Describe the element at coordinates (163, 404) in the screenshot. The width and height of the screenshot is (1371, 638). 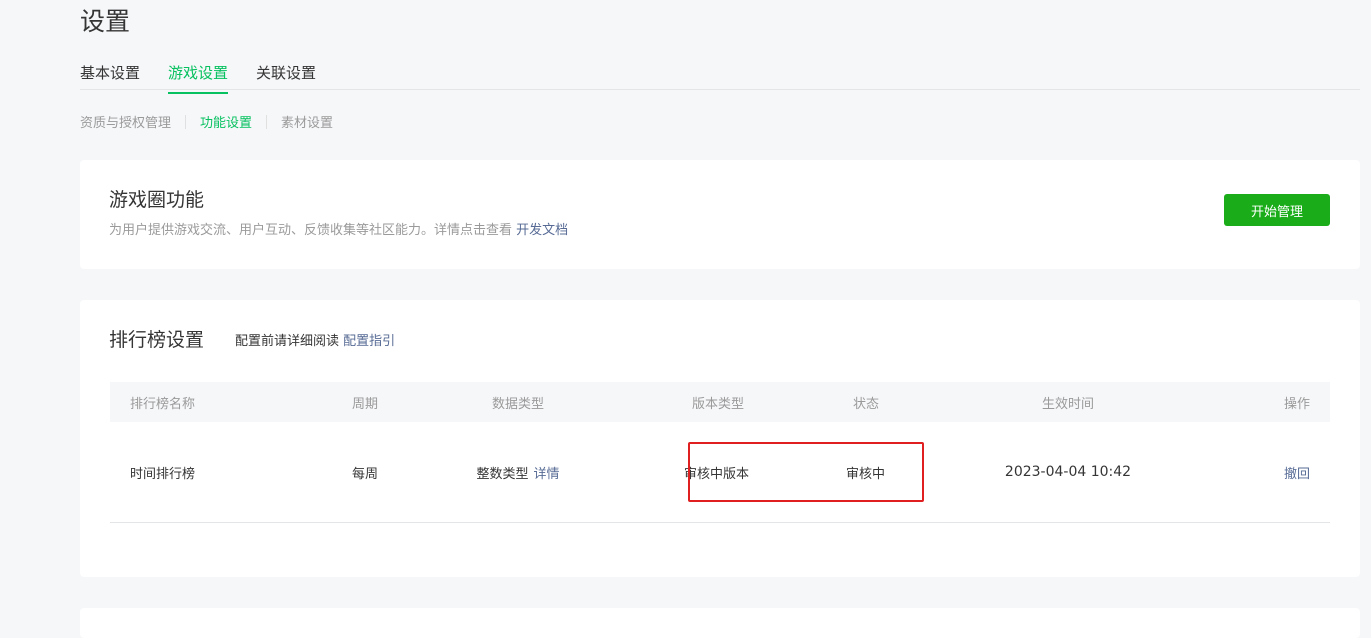
I see `col-name: 排行榜名称` at that location.